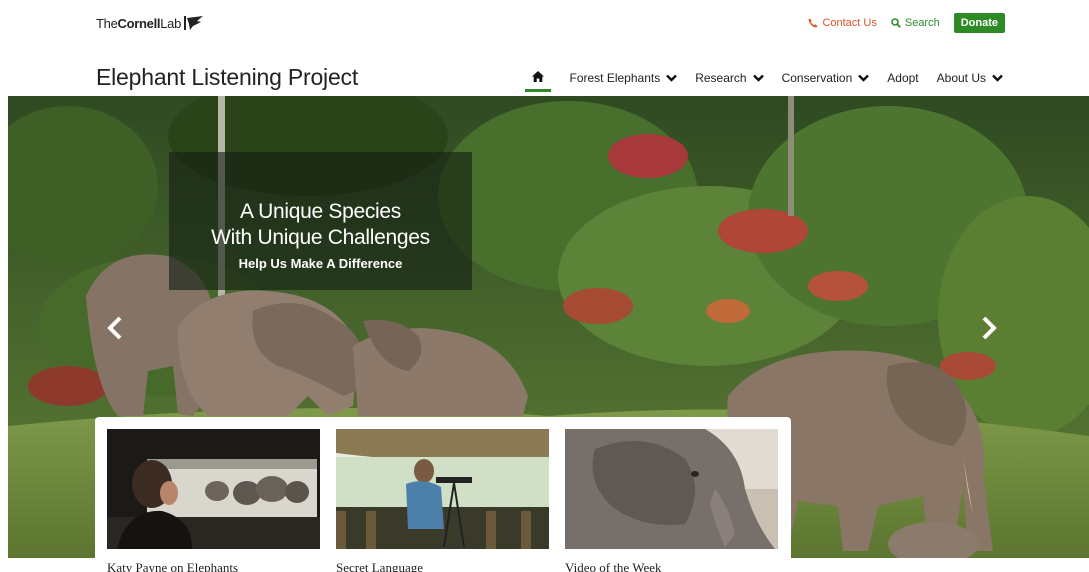 This screenshot has height=572, width=1089. I want to click on carousel-next-button, so click(989, 328).